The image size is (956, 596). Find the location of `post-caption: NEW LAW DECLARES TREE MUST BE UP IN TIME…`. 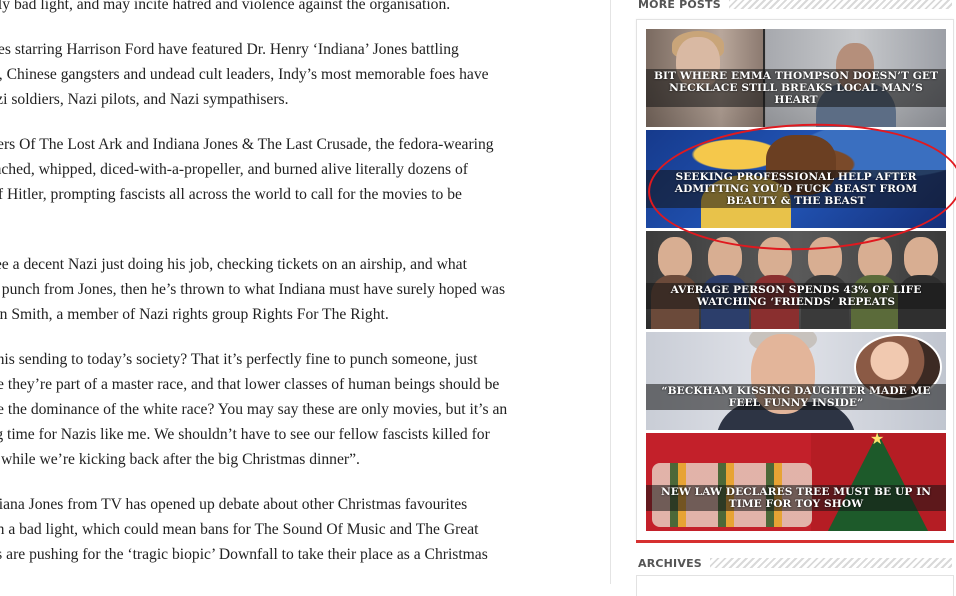

post-caption: NEW LAW DECLARES TREE MUST BE UP IN TIME… is located at coordinates (796, 498).